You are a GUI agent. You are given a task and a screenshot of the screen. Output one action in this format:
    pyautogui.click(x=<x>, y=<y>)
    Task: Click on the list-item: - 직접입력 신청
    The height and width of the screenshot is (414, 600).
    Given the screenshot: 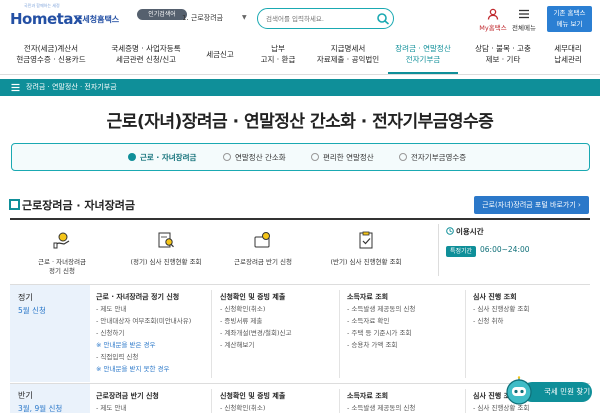 What is the action you would take?
    pyautogui.click(x=156, y=357)
    